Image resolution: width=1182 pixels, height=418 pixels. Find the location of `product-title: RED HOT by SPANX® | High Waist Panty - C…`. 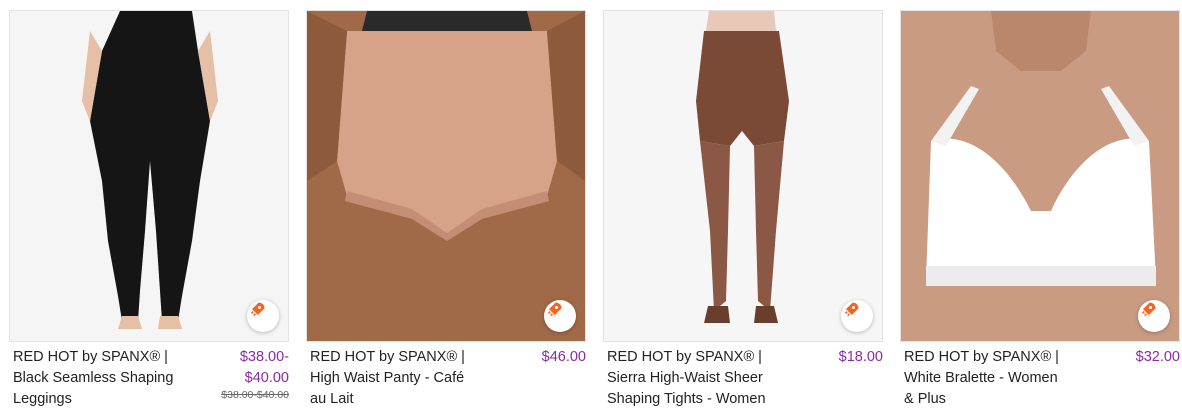

product-title: RED HOT by SPANX® | High Waist Panty - C… is located at coordinates (405, 378).